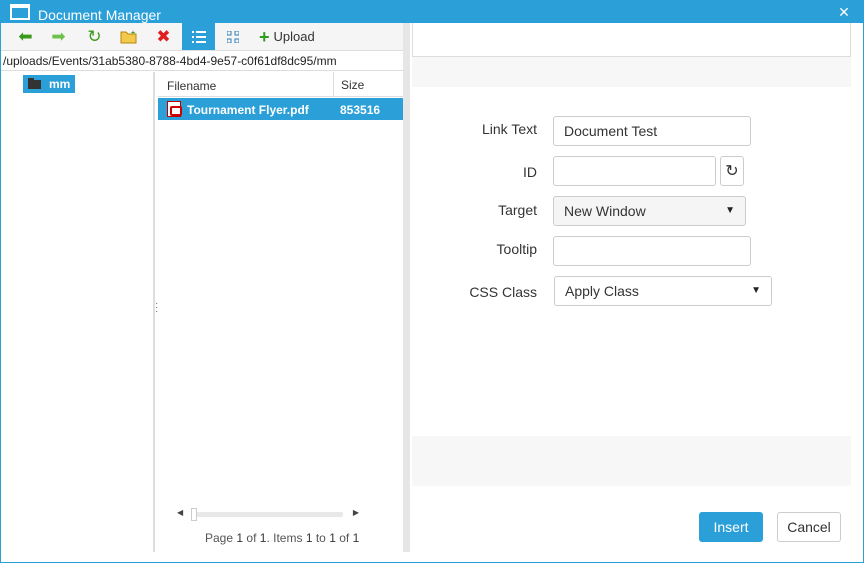 The height and width of the screenshot is (563, 864). What do you see at coordinates (605, 211) in the screenshot?
I see `target-select-value: New Window` at bounding box center [605, 211].